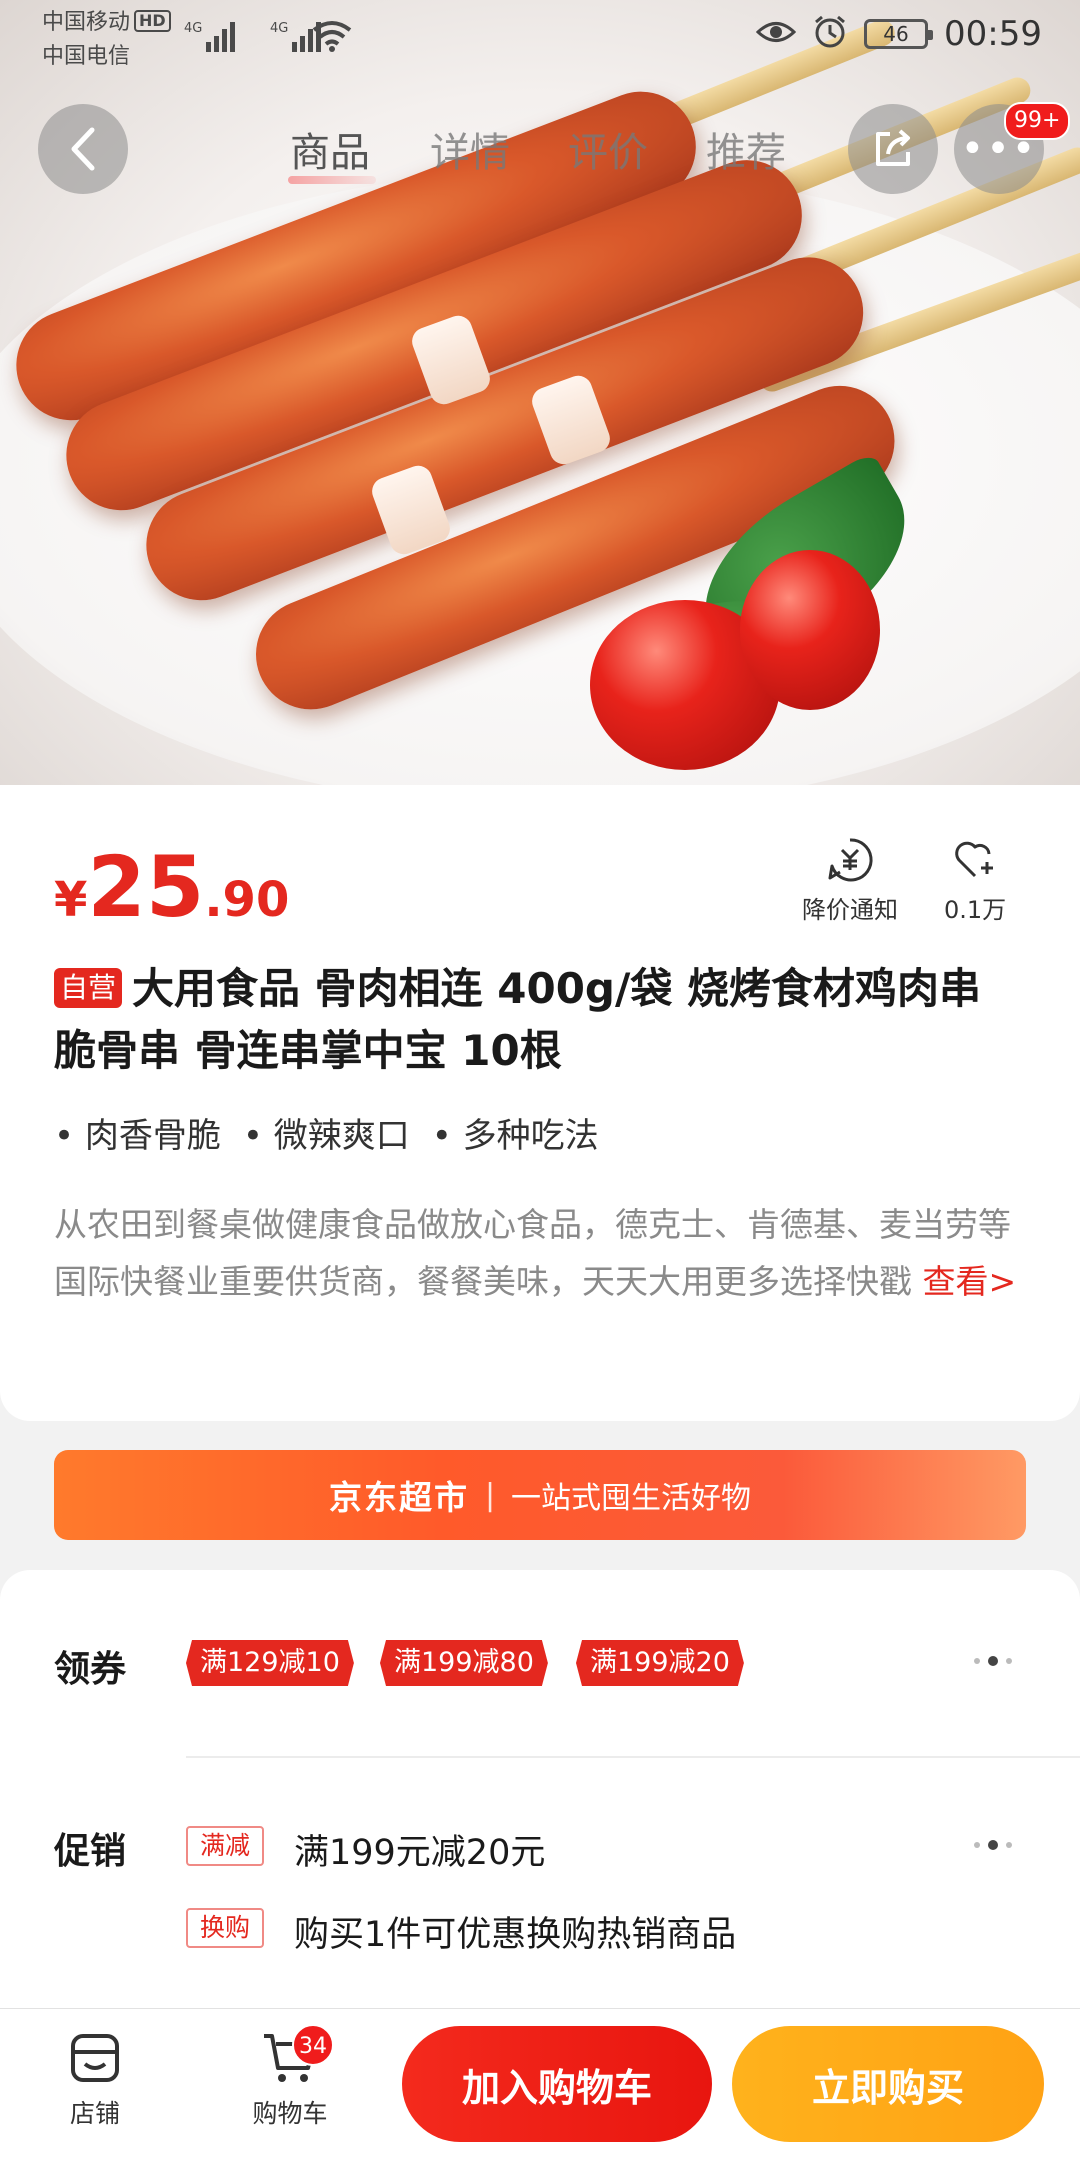 The image size is (1080, 2160). Describe the element at coordinates (850, 860) in the screenshot. I see `price-alert-icon` at that location.